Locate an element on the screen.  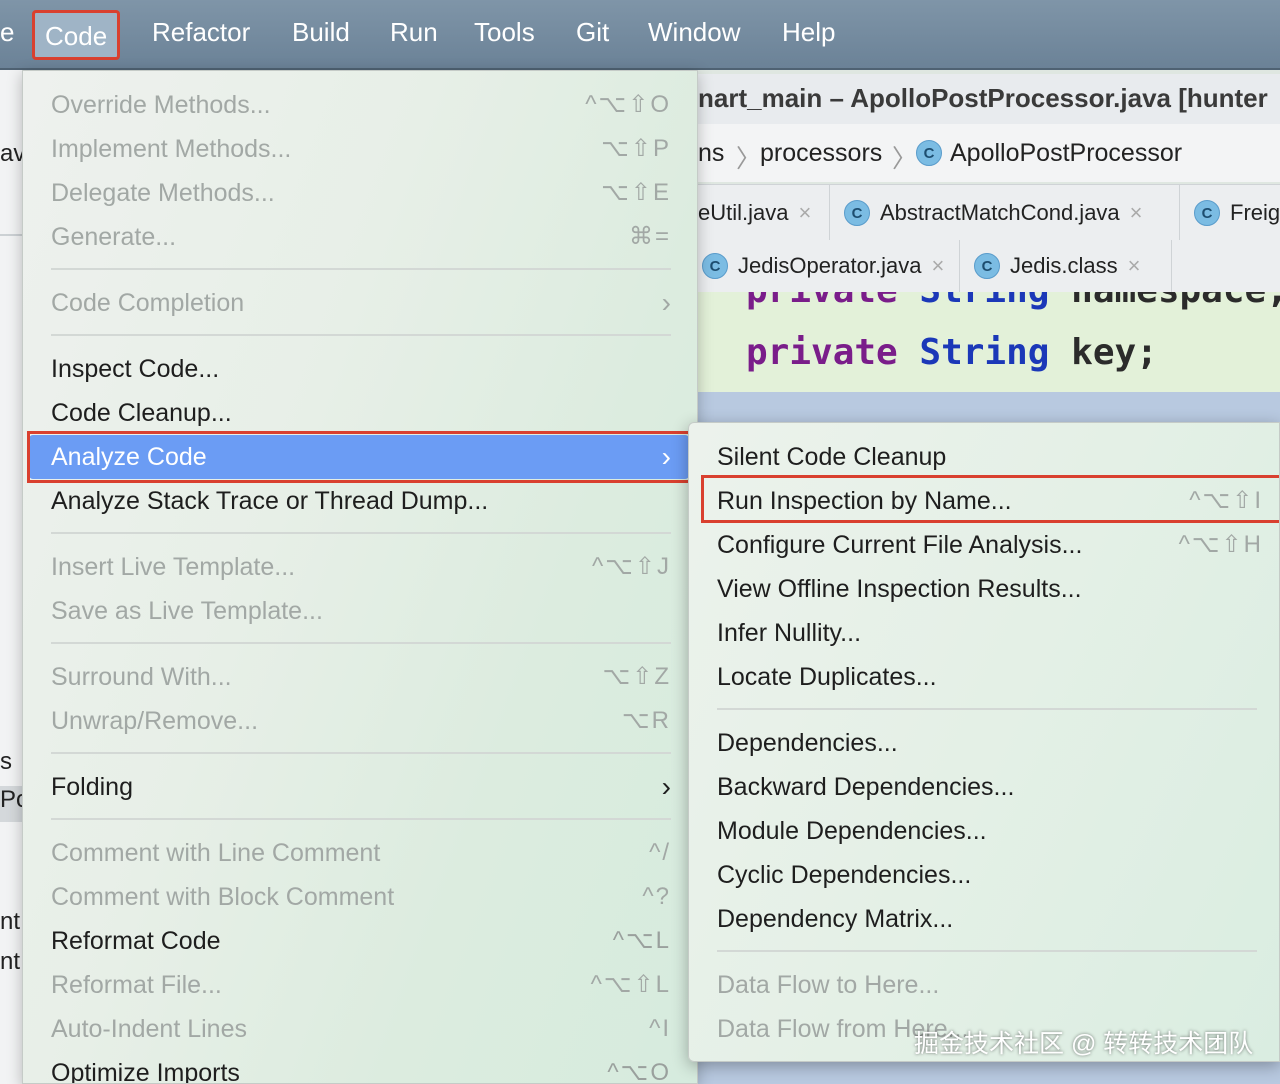
menu-code: Code is located at coordinates (76, 35).